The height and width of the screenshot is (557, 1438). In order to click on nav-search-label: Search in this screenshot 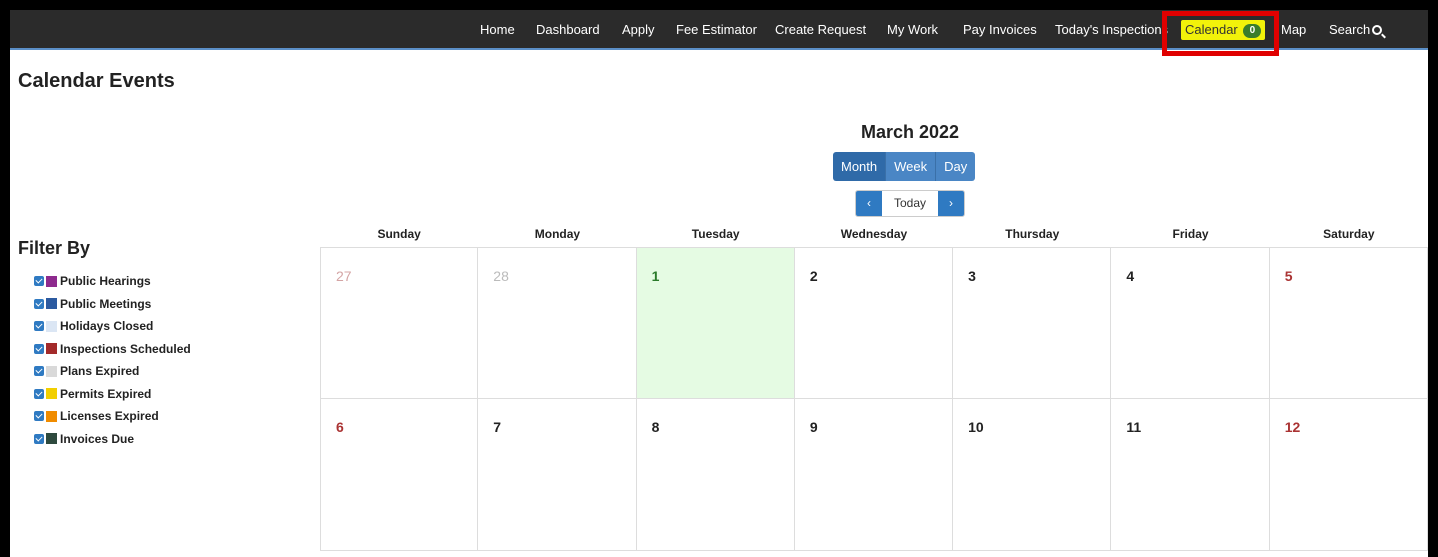, I will do `click(1350, 29)`.